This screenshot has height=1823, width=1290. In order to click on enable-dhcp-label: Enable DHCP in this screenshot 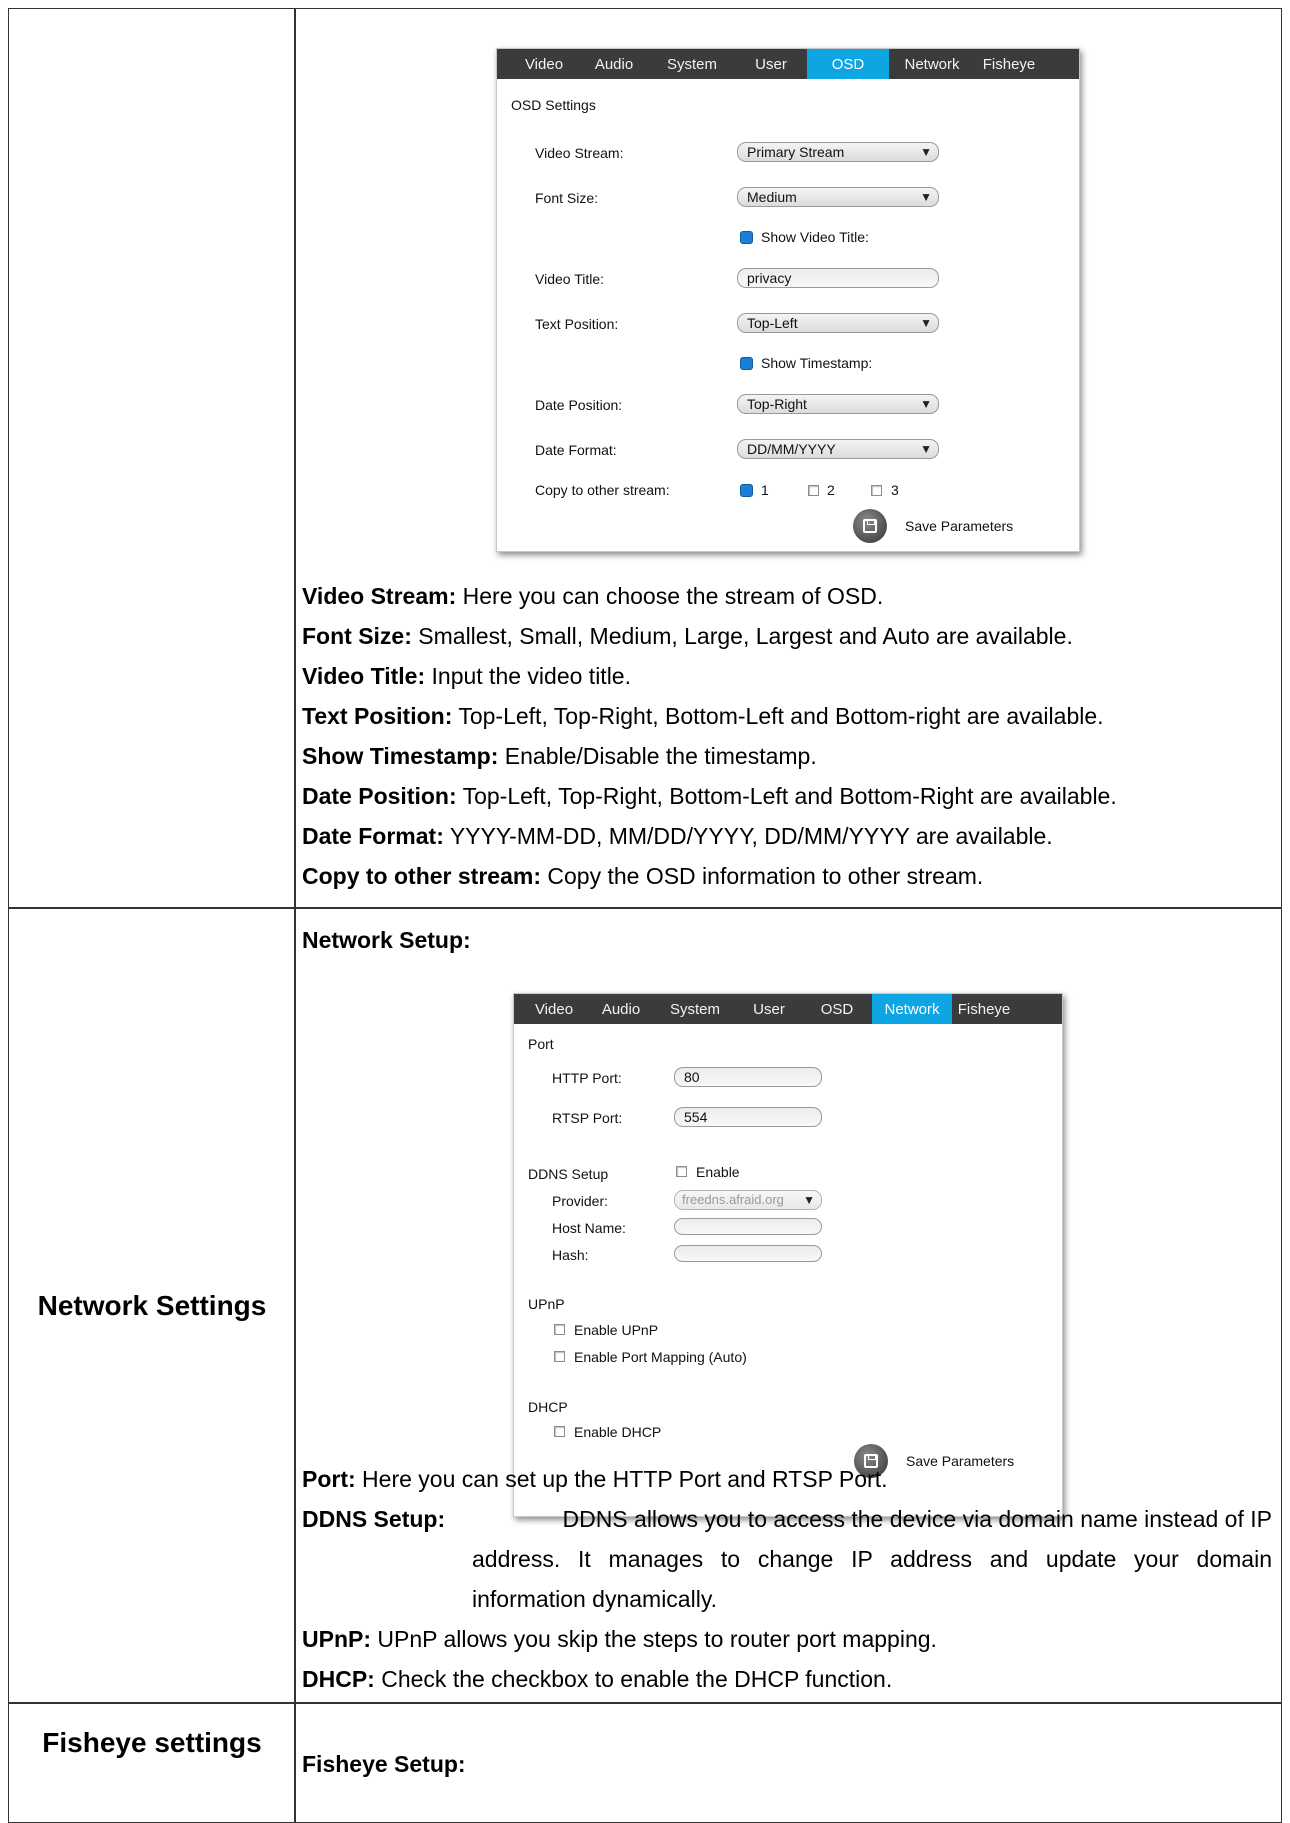, I will do `click(618, 1432)`.